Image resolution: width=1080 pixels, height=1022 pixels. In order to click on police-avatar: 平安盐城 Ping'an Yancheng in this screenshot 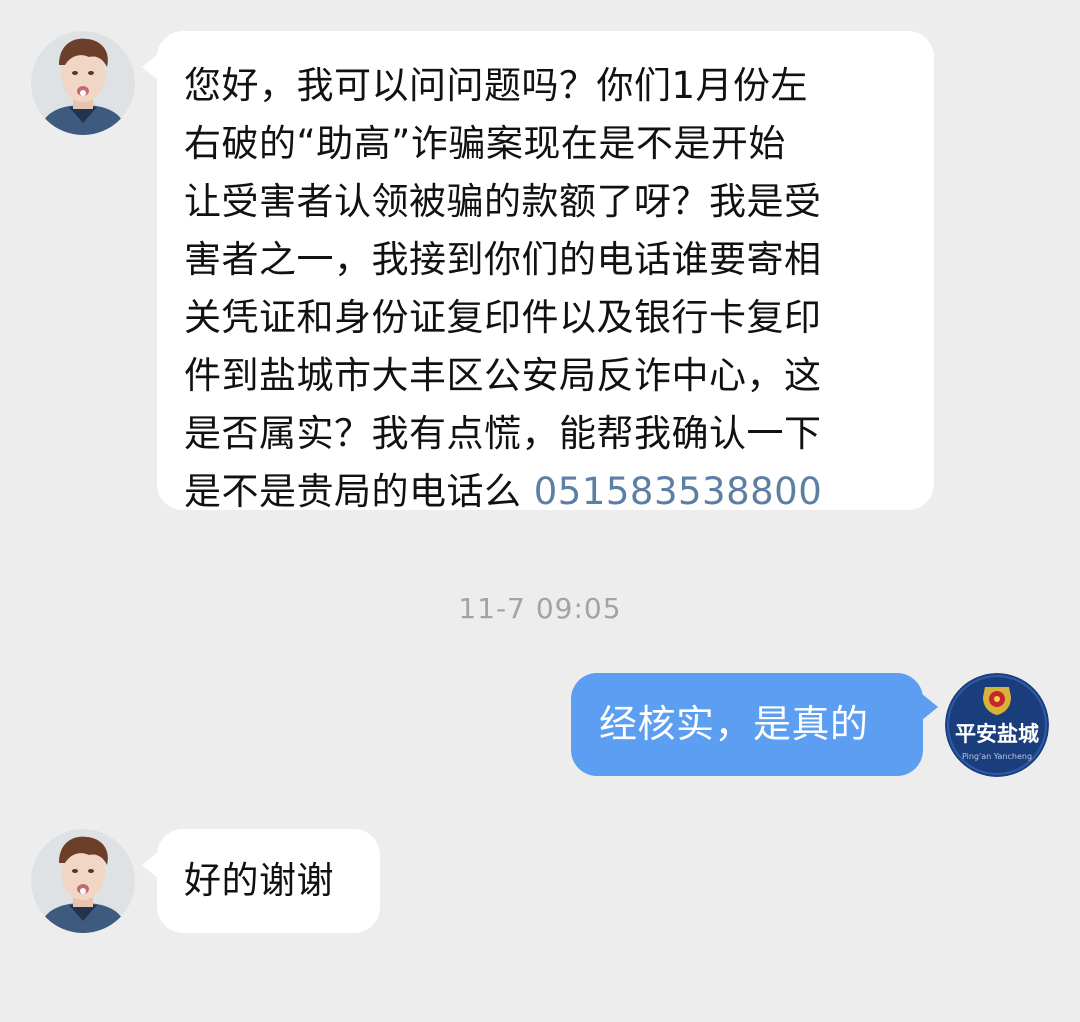, I will do `click(997, 725)`.